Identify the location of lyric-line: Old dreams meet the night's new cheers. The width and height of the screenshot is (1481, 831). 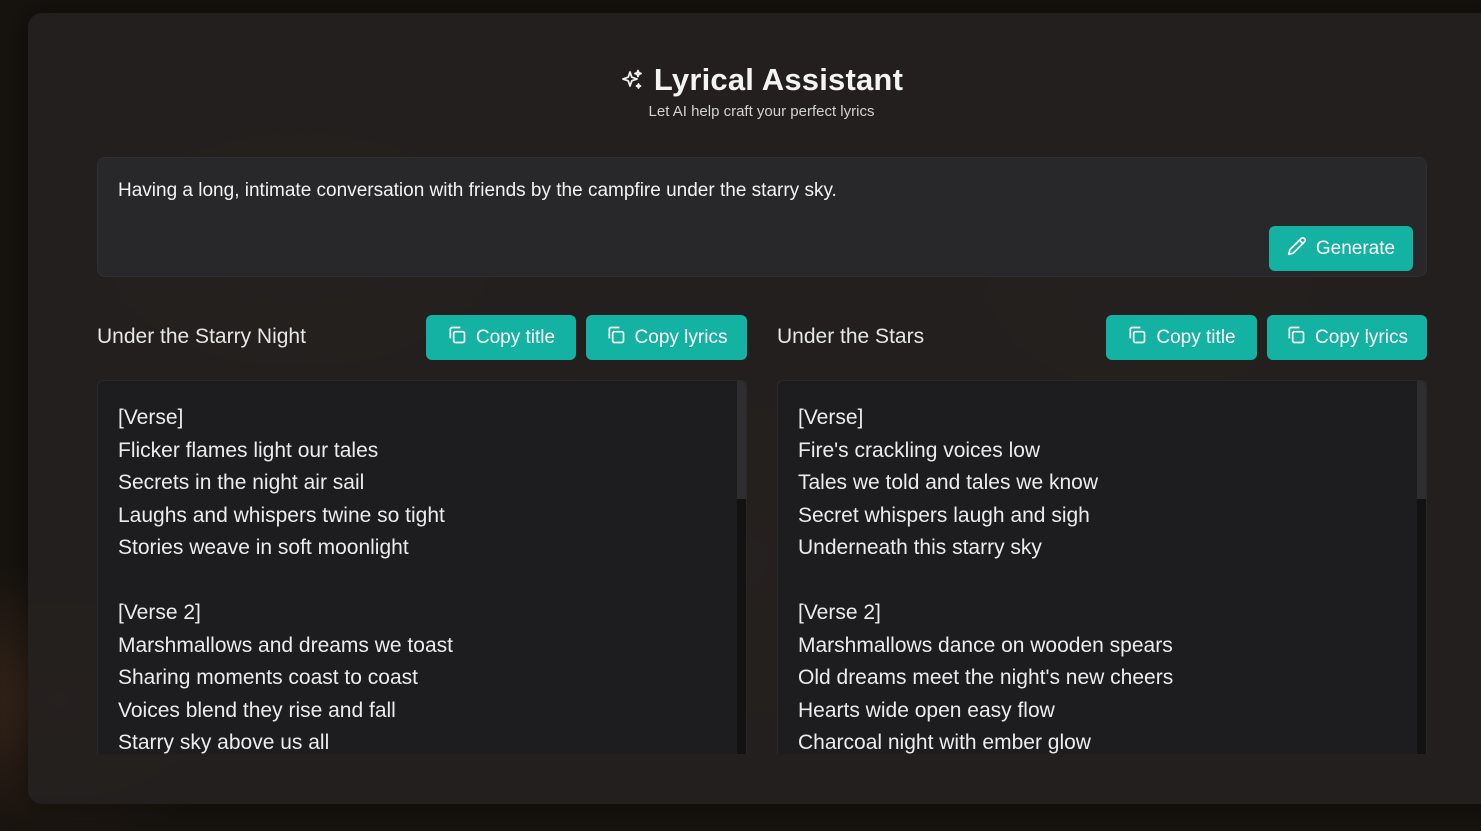
(986, 677).